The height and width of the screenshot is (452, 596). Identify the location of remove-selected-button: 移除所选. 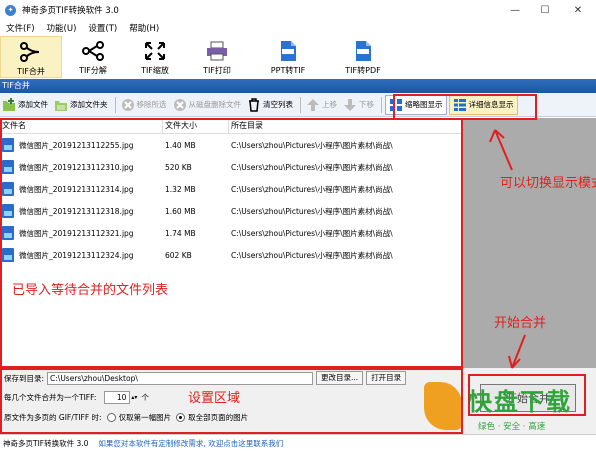
(144, 105).